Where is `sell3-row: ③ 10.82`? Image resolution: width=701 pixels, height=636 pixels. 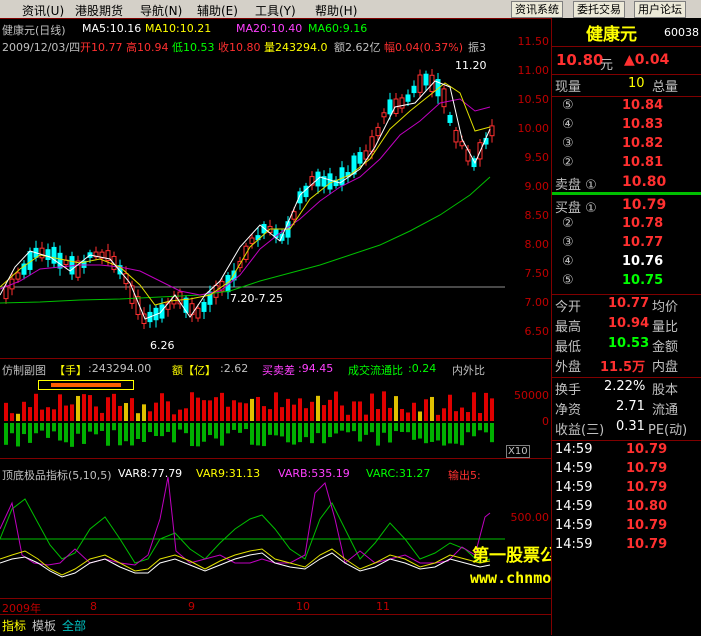
sell3-row: ③ 10.82 is located at coordinates (626, 146).